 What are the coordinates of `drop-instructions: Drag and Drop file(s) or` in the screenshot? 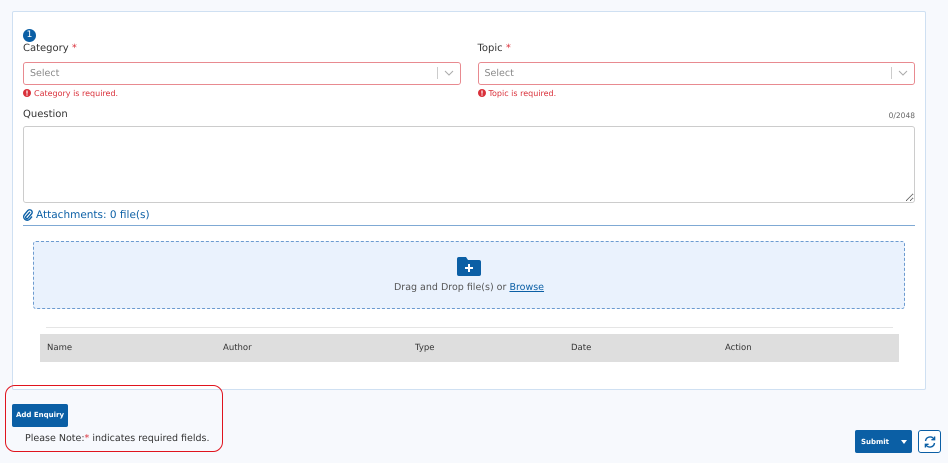 It's located at (450, 287).